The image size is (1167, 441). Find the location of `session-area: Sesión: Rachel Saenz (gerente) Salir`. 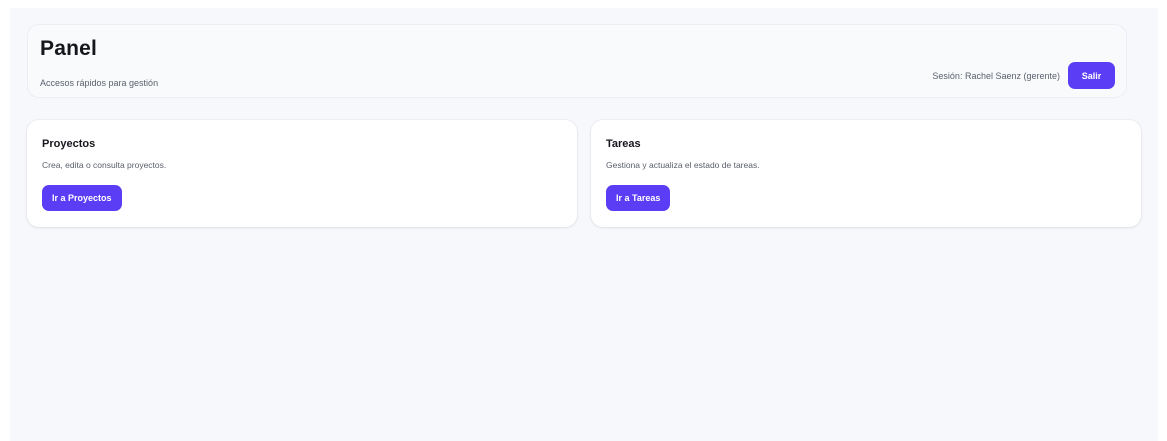

session-area: Sesión: Rachel Saenz (gerente) Salir is located at coordinates (1023, 75).